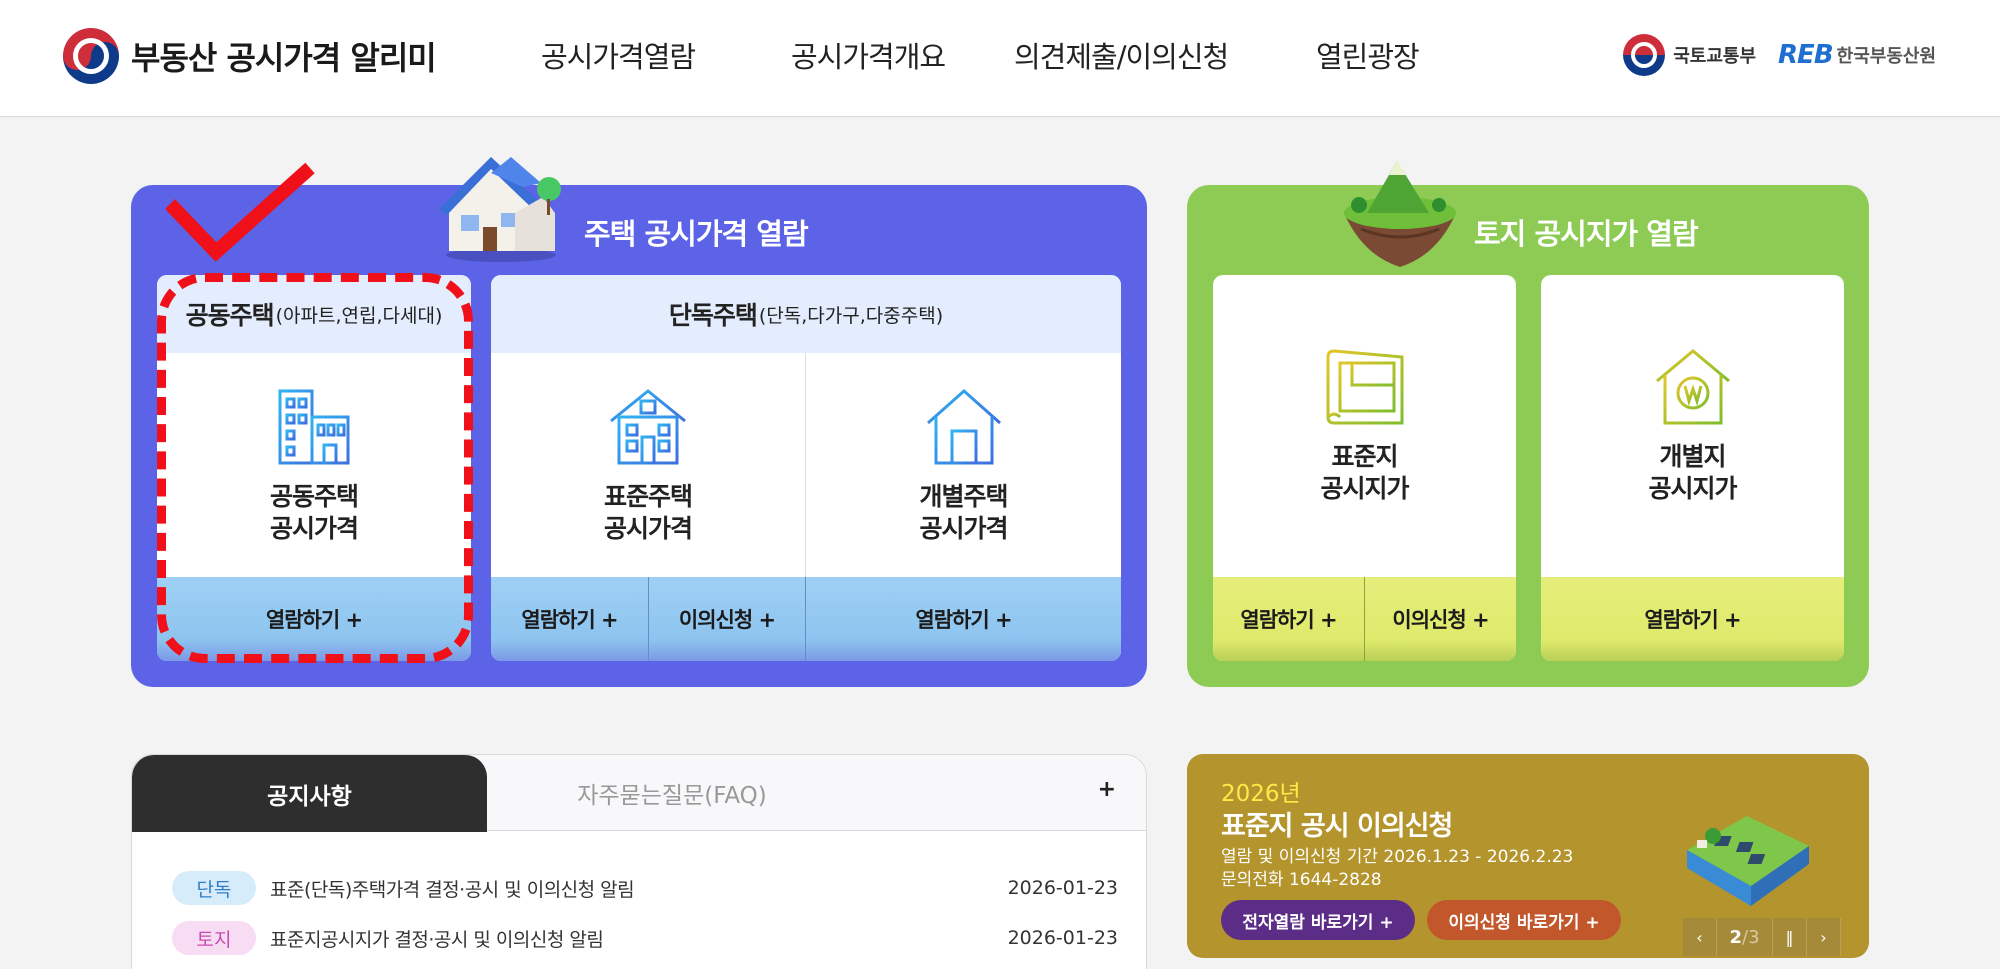 Image resolution: width=2000 pixels, height=969 pixels. Describe the element at coordinates (1700, 937) in the screenshot. I see `prev-slide-button: ‹` at that location.